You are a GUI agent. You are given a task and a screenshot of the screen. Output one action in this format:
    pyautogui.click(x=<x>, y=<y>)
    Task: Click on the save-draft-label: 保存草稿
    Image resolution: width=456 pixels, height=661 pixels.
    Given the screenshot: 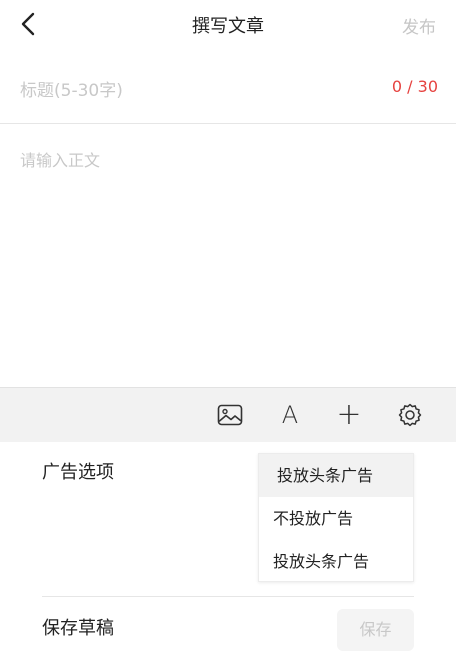 What is the action you would take?
    pyautogui.click(x=78, y=628)
    